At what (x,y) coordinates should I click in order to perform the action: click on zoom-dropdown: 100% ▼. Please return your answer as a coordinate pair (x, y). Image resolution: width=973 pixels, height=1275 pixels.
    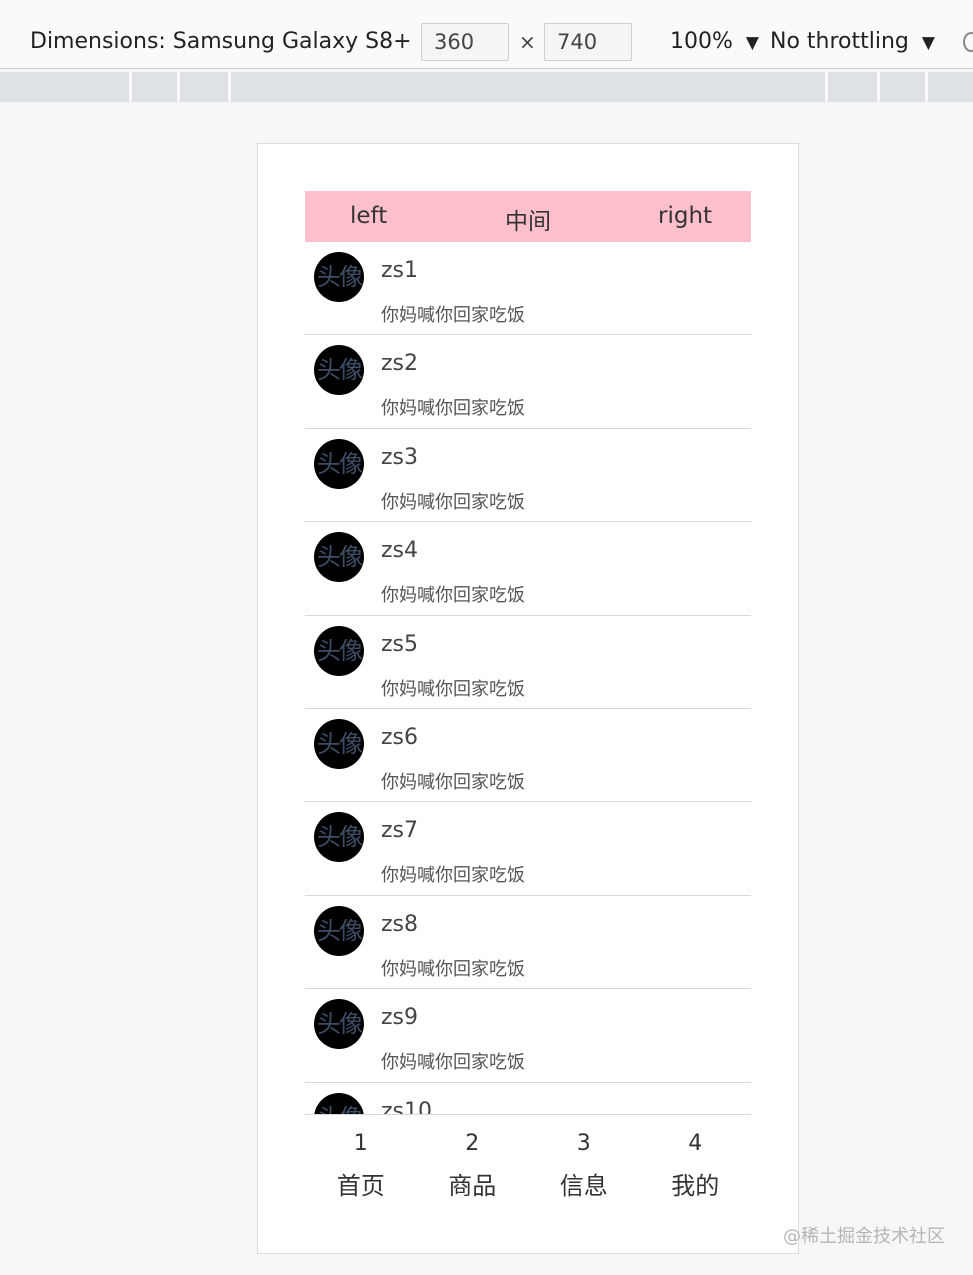
    Looking at the image, I should click on (714, 41).